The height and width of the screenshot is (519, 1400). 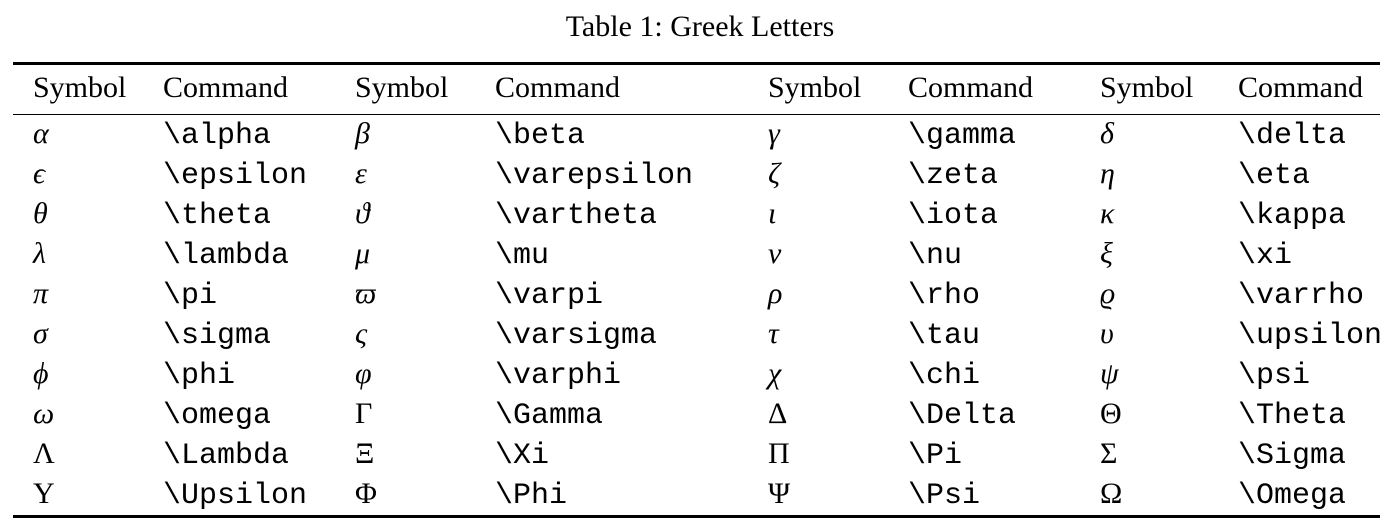 I want to click on latex-command-cell-3: \Psi, so click(x=944, y=496).